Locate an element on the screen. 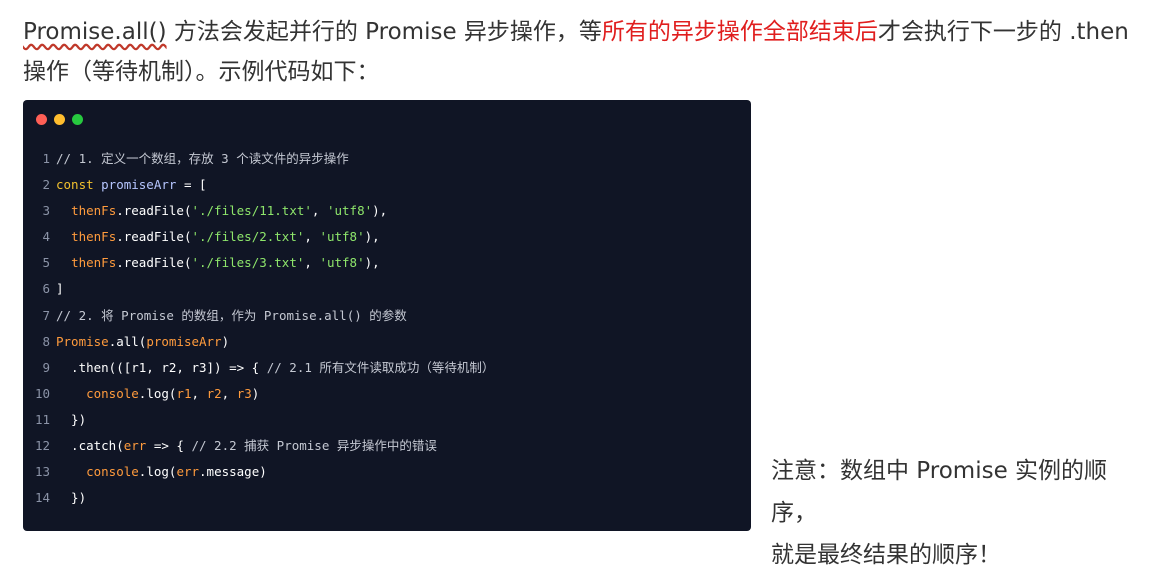 The height and width of the screenshot is (576, 1152). code-line: 14 }) is located at coordinates (387, 498).